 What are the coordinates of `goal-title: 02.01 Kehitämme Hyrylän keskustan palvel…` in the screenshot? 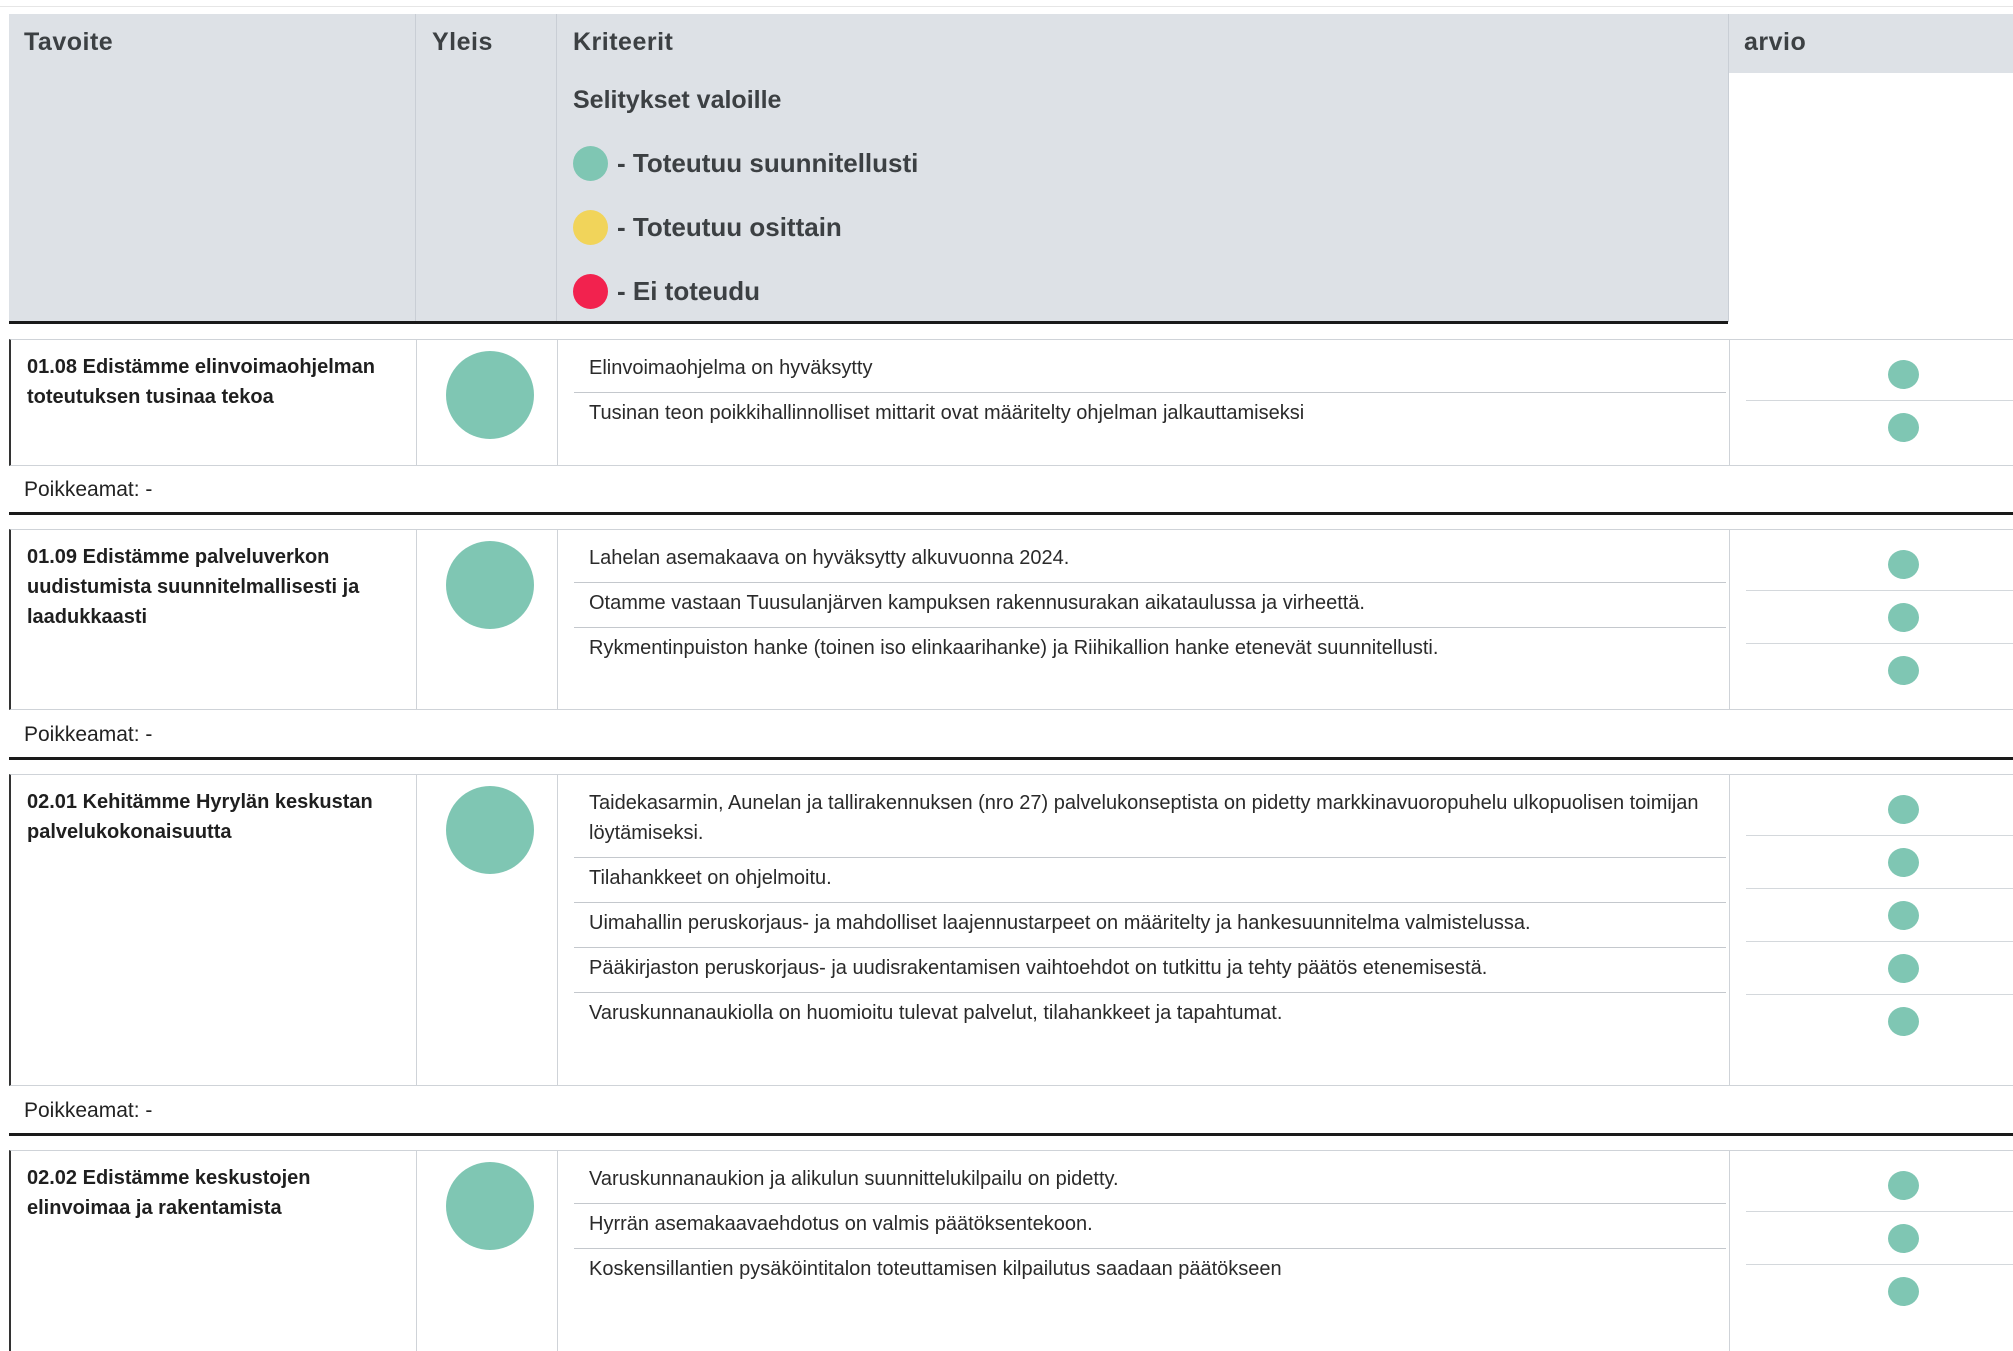 It's located at (200, 817).